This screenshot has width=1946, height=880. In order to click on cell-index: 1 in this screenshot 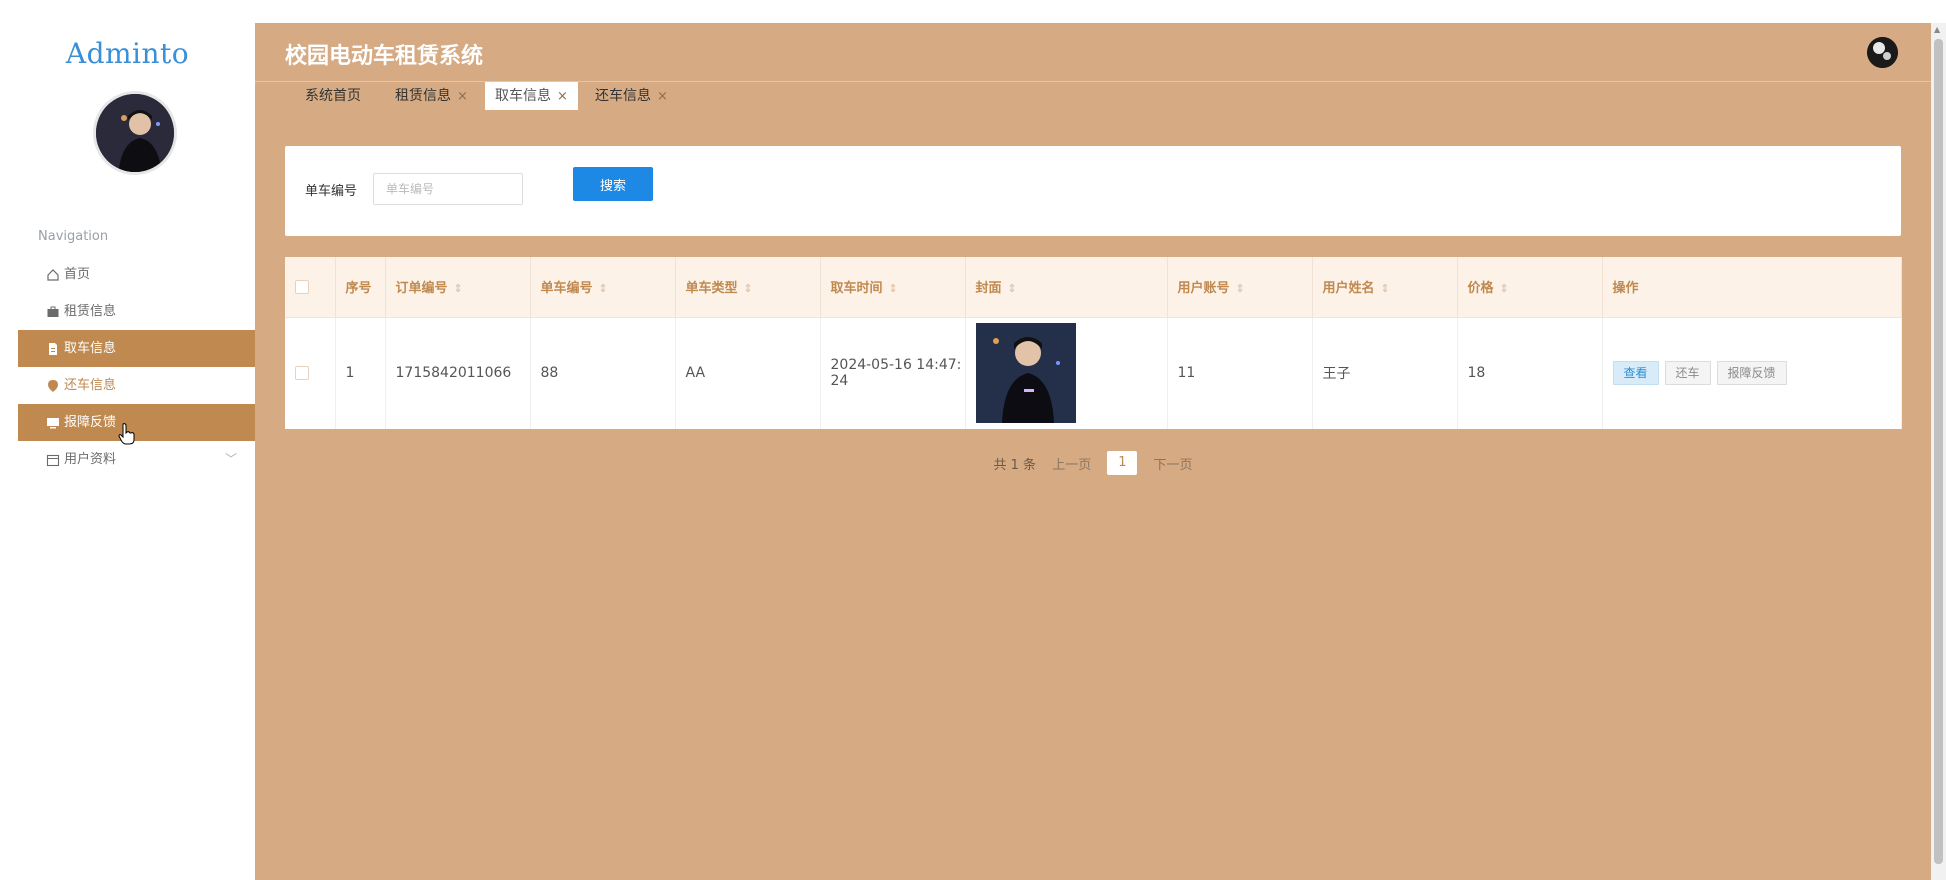, I will do `click(360, 372)`.